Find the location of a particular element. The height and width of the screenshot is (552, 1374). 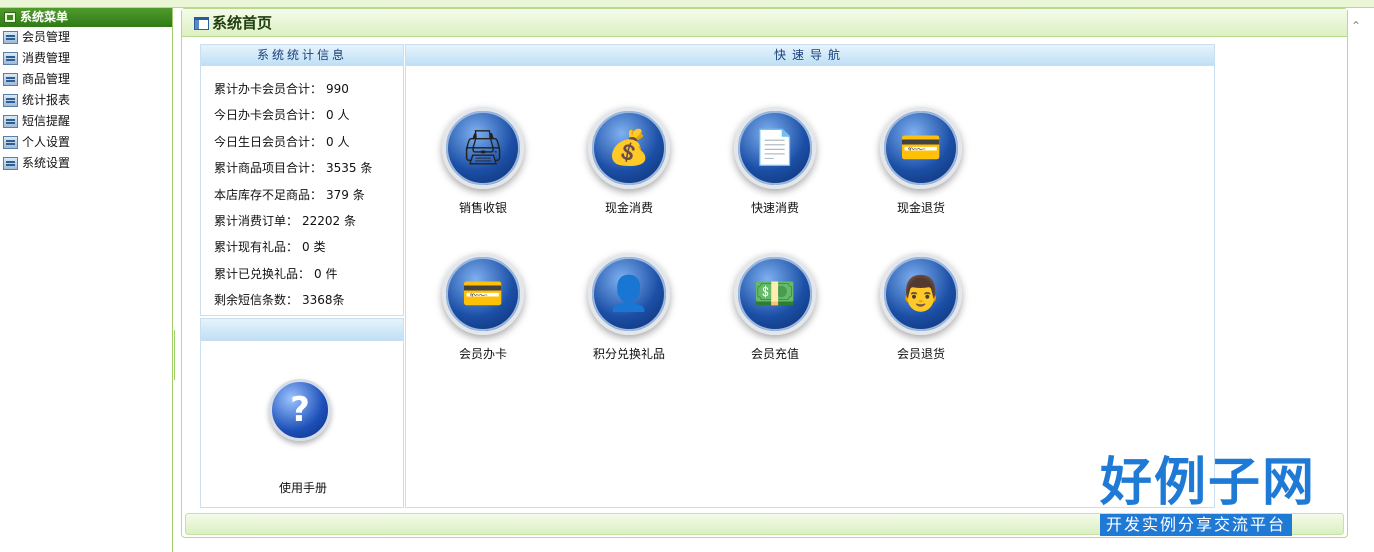

member-recharge-button: 💵 会员充值 is located at coordinates (775, 307).